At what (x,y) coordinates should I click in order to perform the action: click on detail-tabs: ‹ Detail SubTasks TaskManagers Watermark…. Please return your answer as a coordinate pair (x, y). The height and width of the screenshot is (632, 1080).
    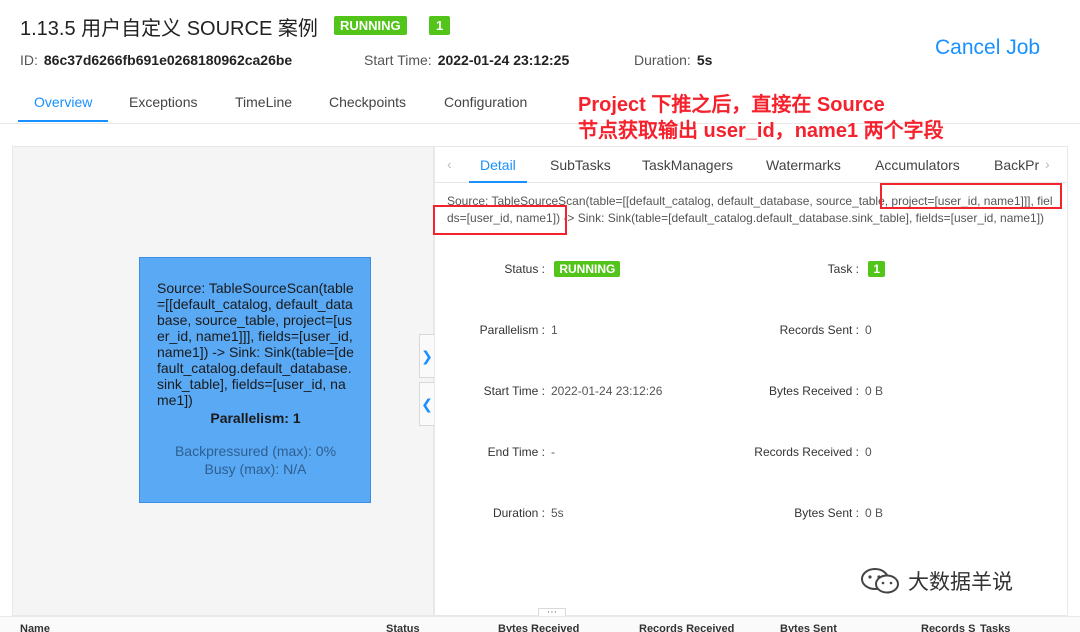
    Looking at the image, I should click on (751, 165).